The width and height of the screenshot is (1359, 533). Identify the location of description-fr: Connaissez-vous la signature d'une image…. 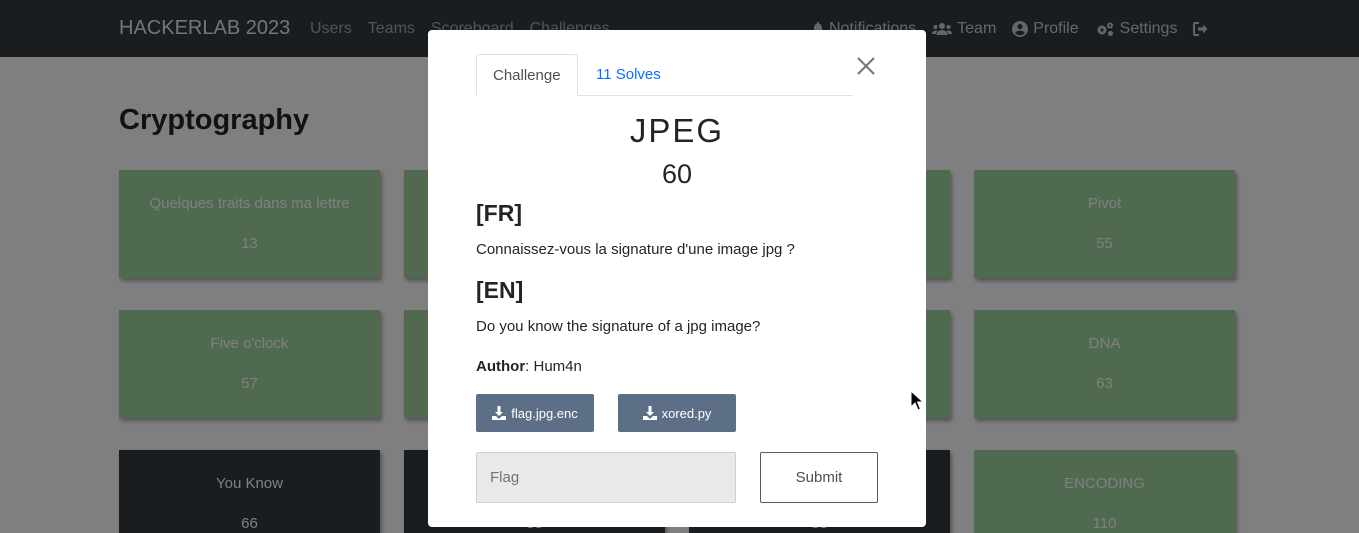
(635, 249).